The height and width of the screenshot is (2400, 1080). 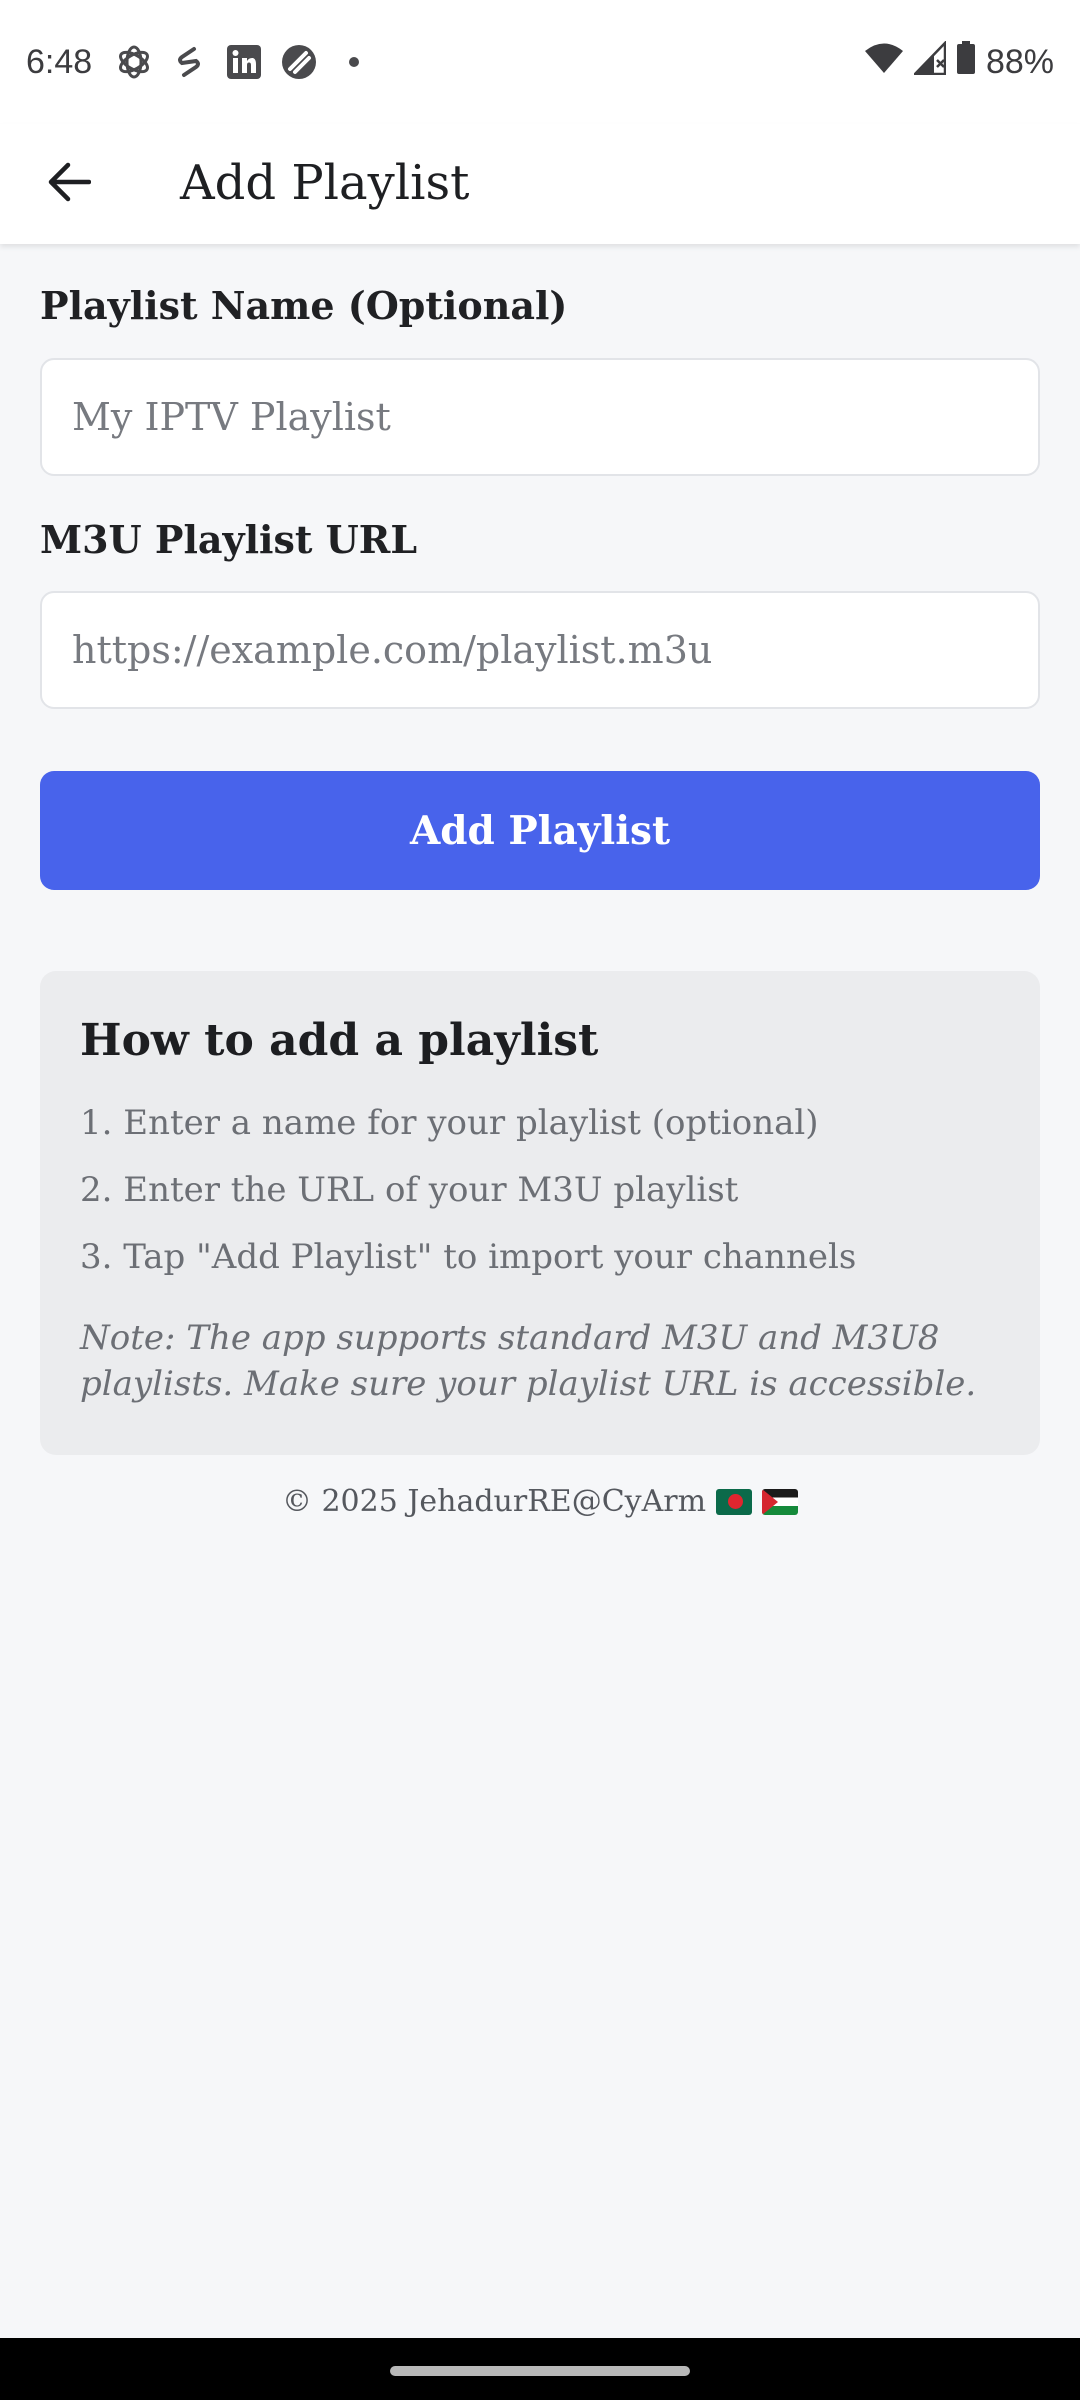 I want to click on footer: © 2025 JehadurRE@CyArm, so click(x=540, y=1501).